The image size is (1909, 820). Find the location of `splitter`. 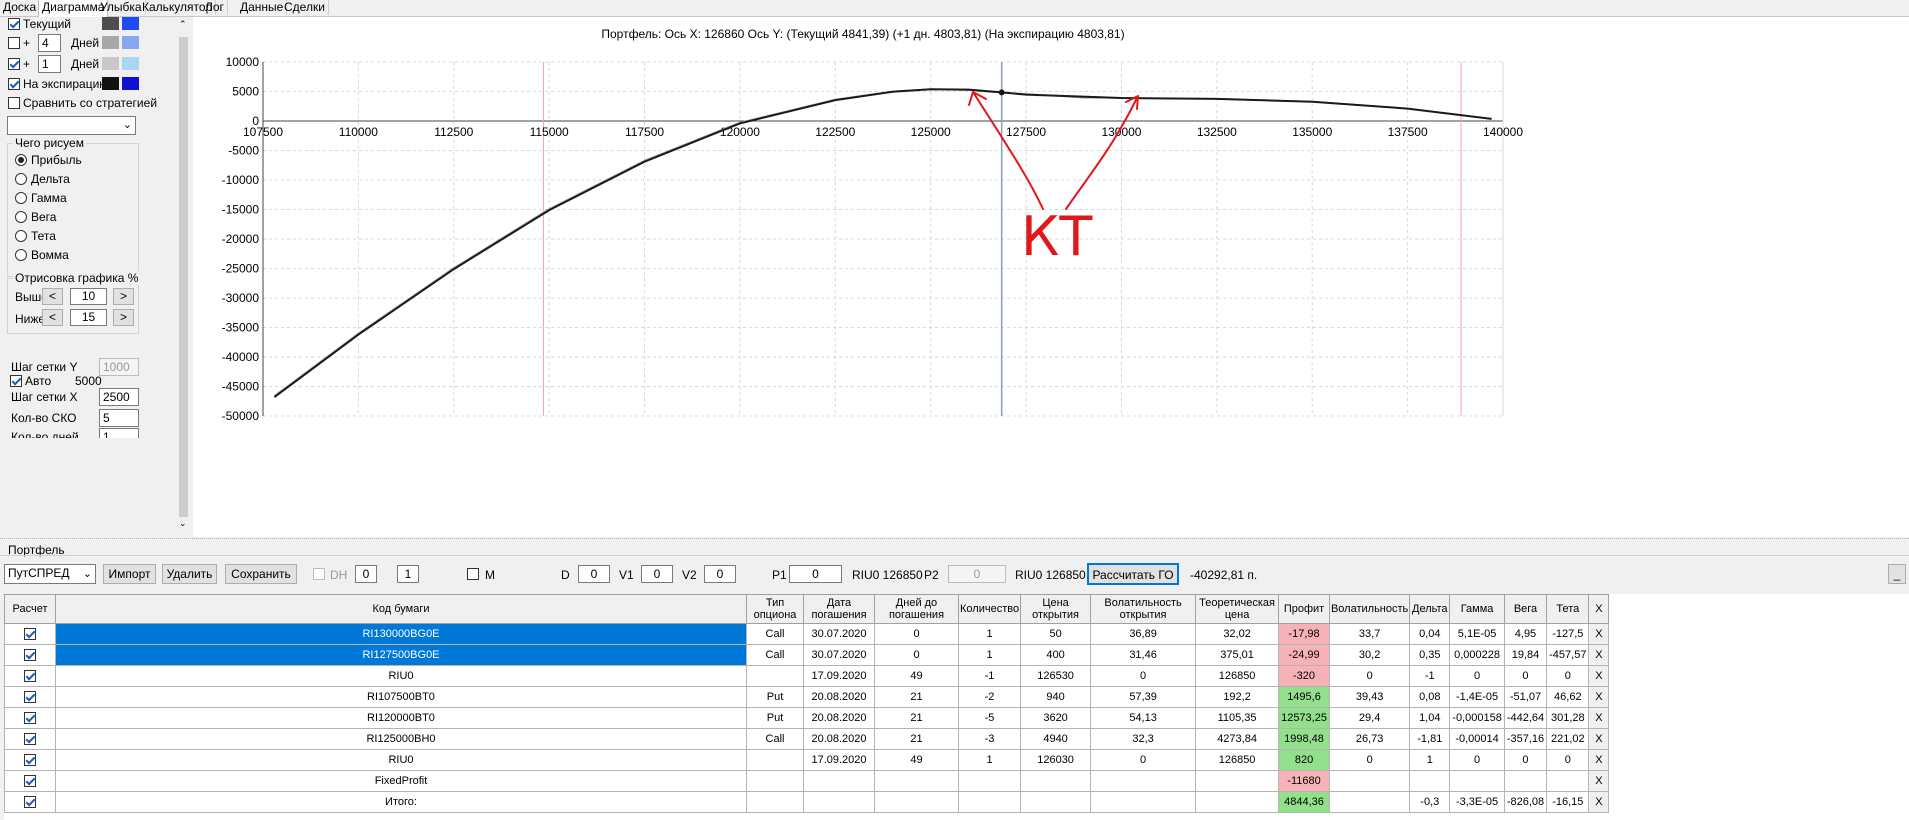

splitter is located at coordinates (954, 539).